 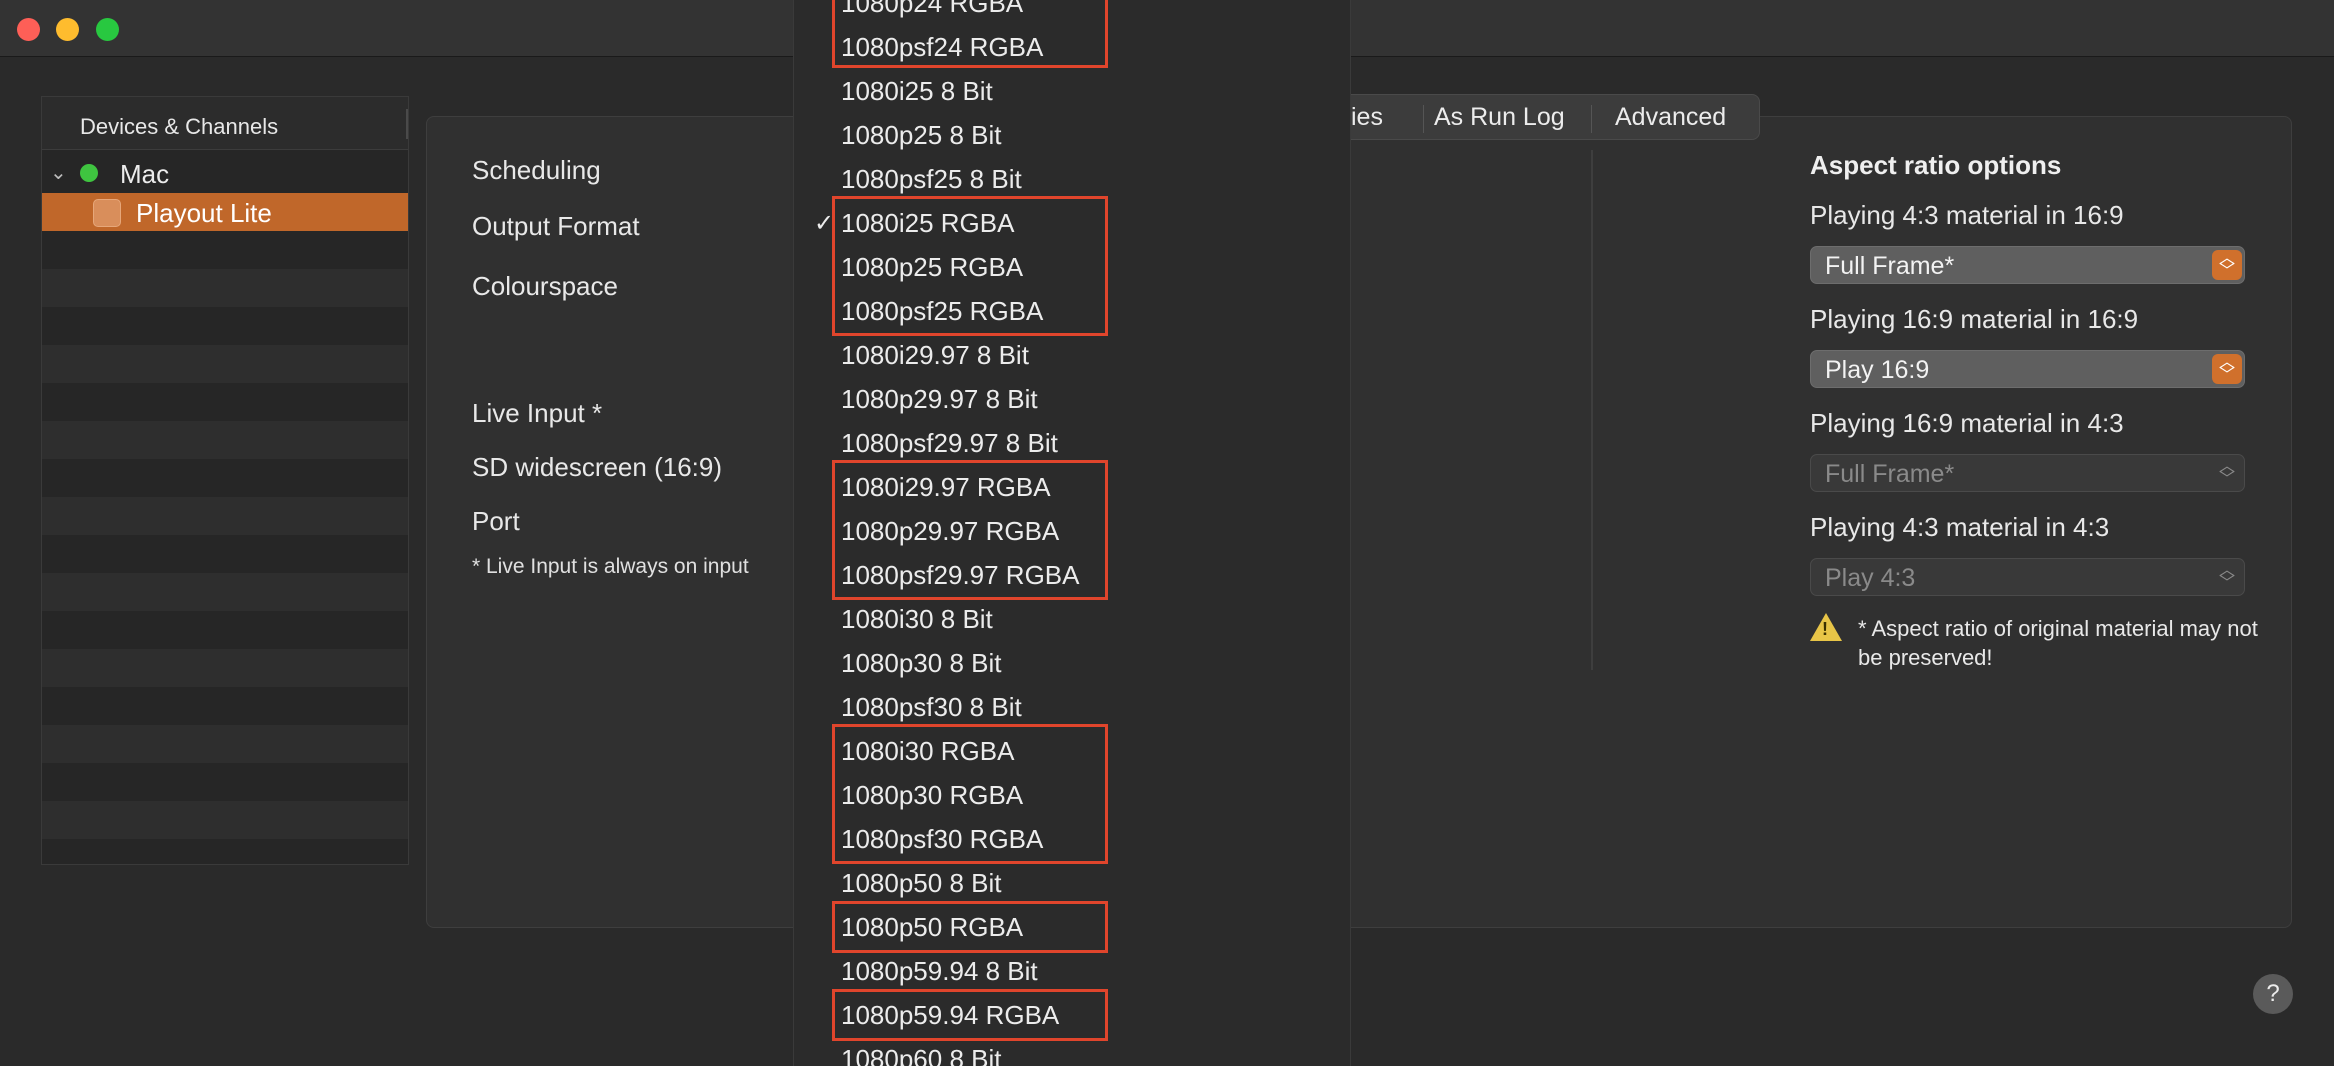 I want to click on live-input-label: Live Input *, so click(x=537, y=413).